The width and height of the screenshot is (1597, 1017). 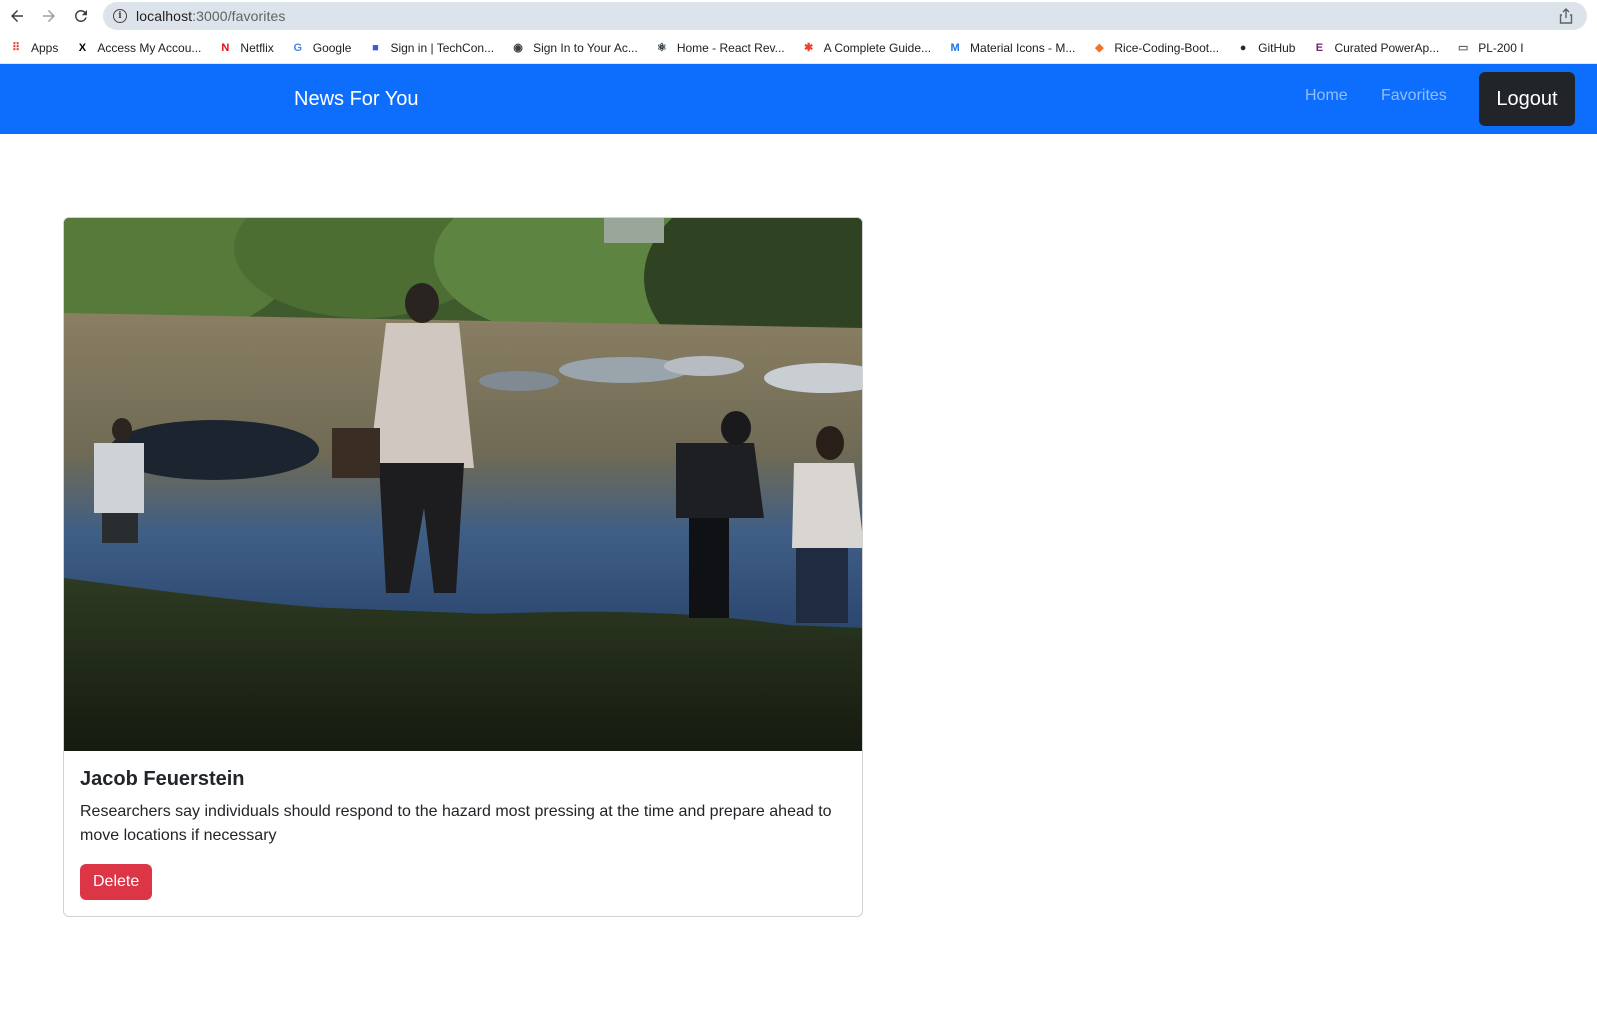 I want to click on forward-button, so click(x=49, y=16).